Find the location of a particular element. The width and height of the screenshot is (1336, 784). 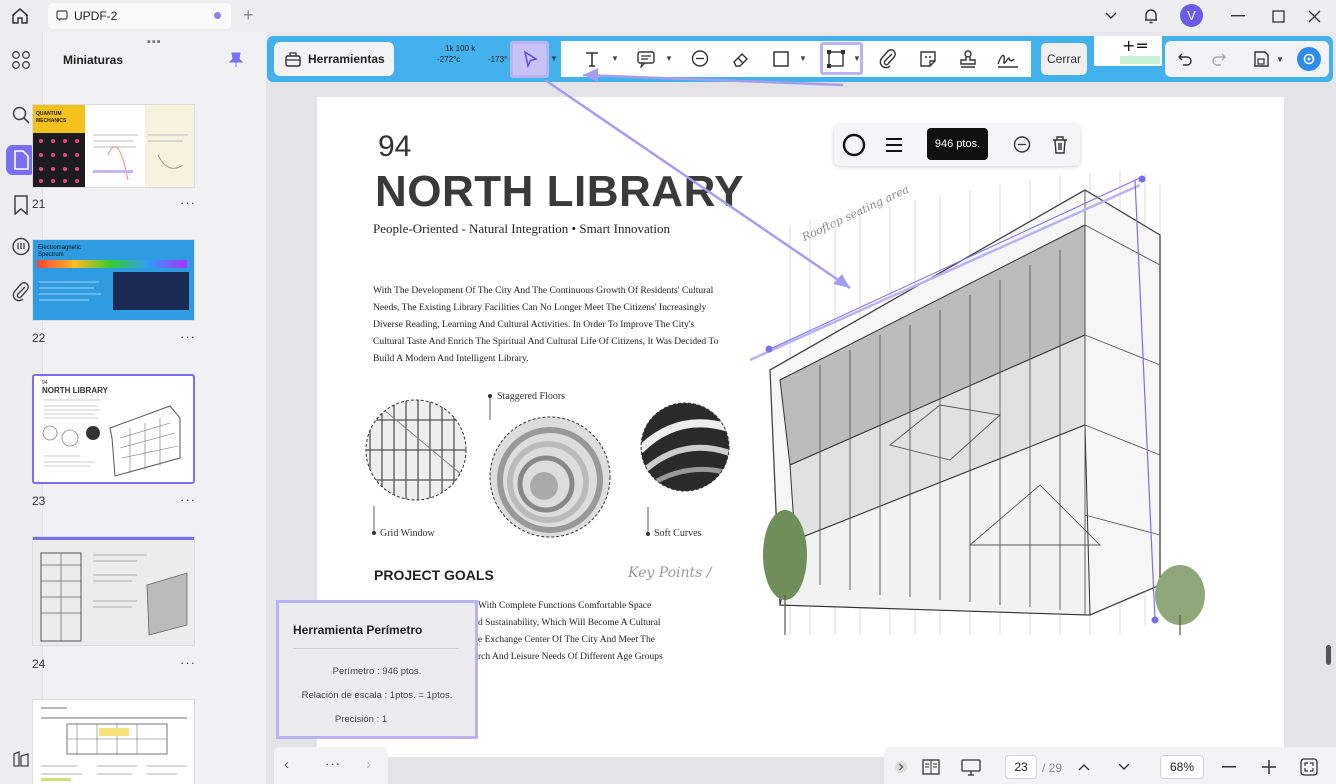

perimeter-value: Perímetro : 946 ptos. is located at coordinates (377, 671).